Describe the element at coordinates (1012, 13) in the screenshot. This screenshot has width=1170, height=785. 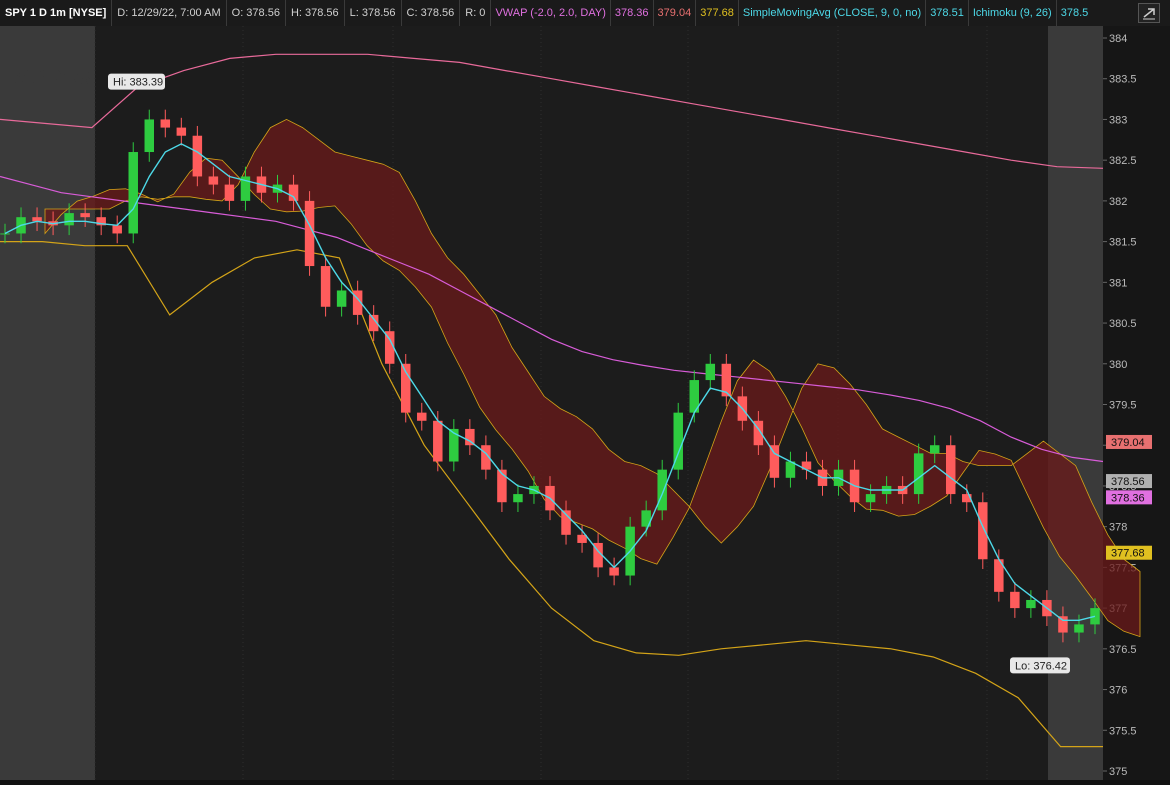
I see `ichimoku-study-label: Ichimoku (9, 26)` at that location.